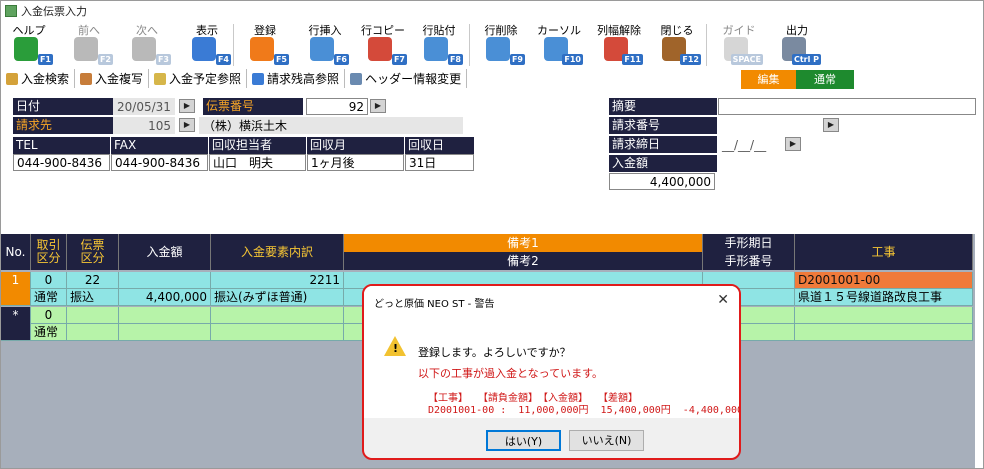 This screenshot has height=469, width=984. I want to click on link-1: 入金複写, so click(112, 78).